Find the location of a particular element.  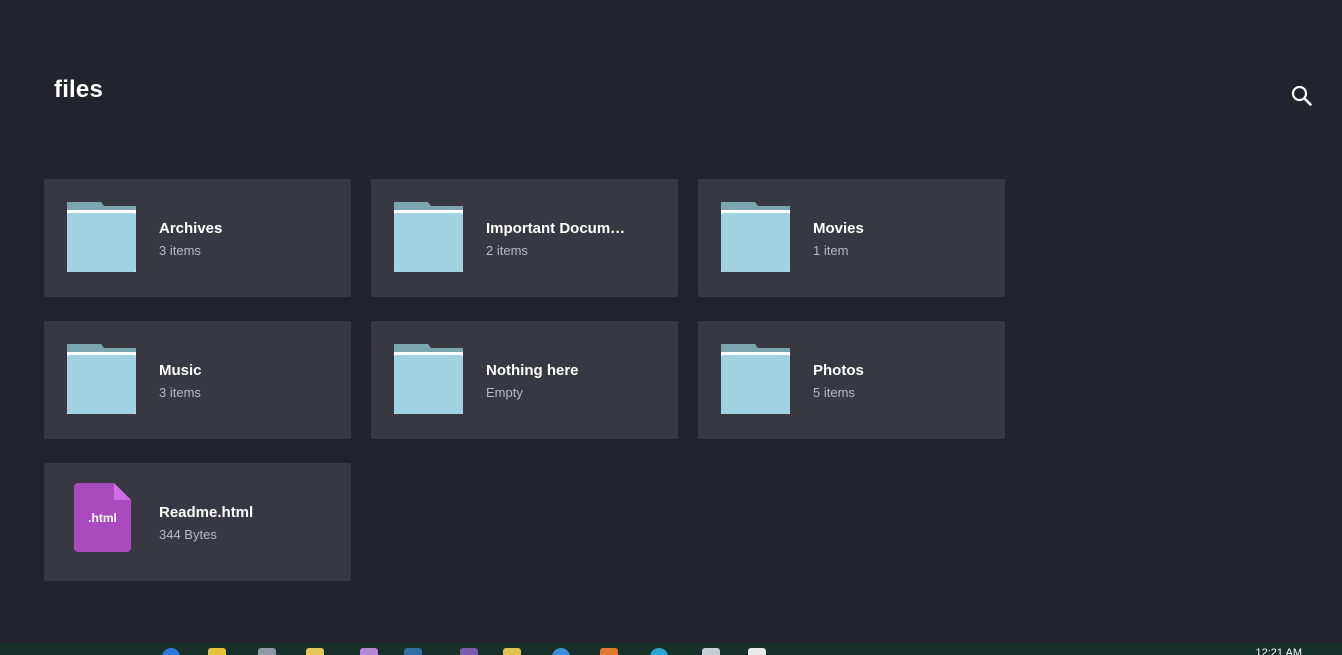

tile-name: Readme.html is located at coordinates (206, 512).